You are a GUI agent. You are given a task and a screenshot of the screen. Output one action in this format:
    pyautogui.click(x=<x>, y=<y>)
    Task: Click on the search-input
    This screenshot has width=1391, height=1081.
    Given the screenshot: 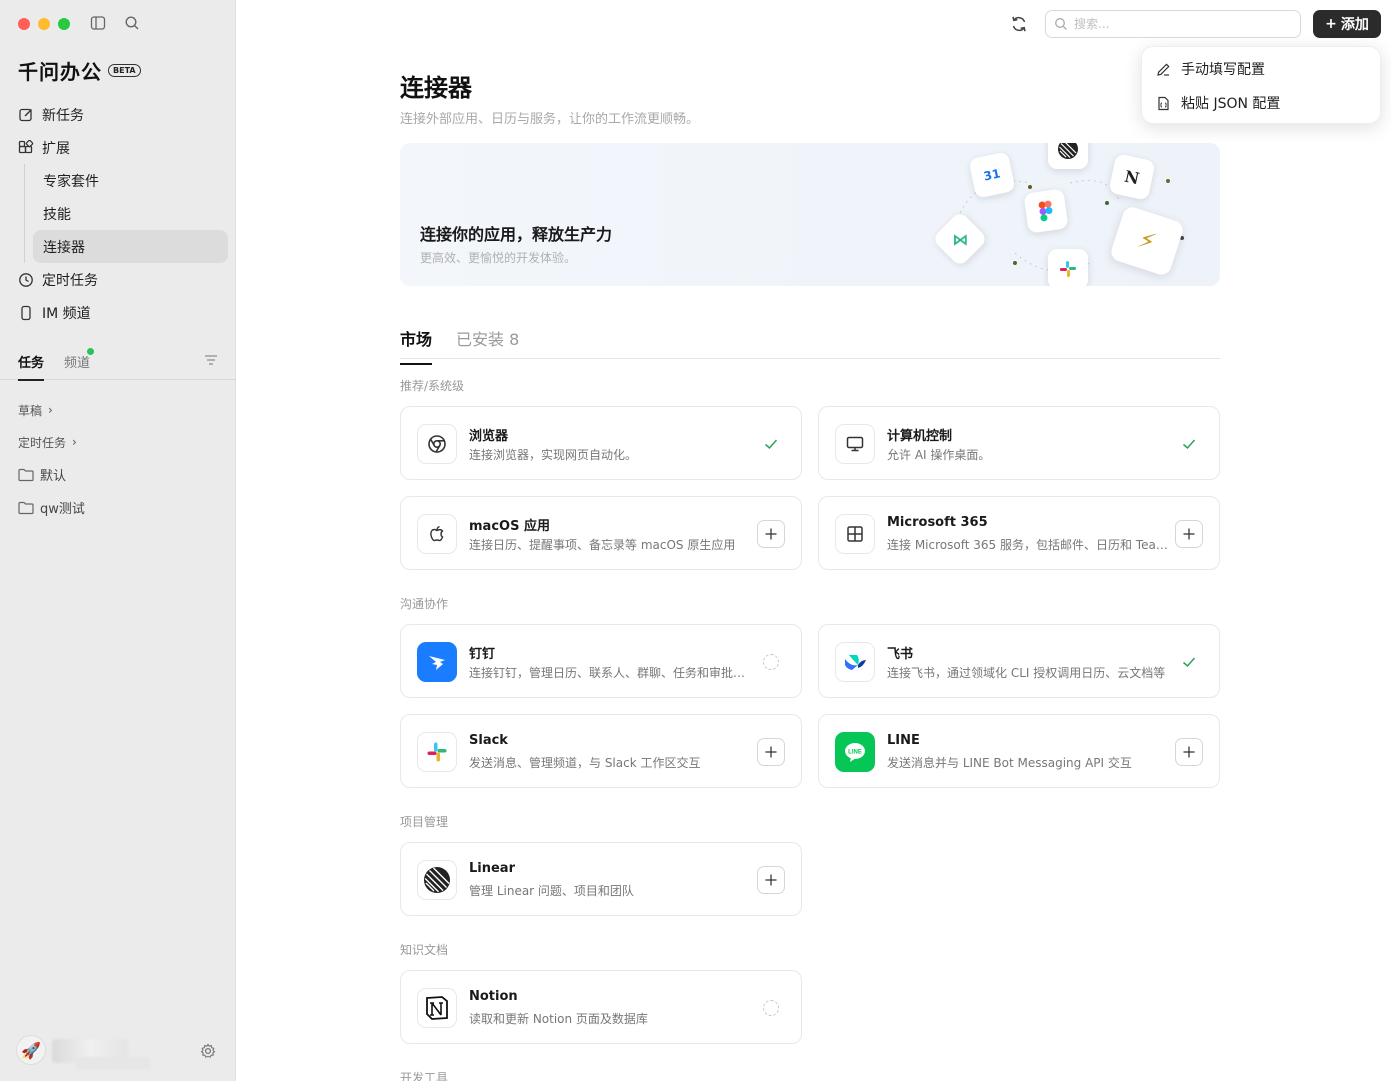 What is the action you would take?
    pyautogui.click(x=1174, y=24)
    